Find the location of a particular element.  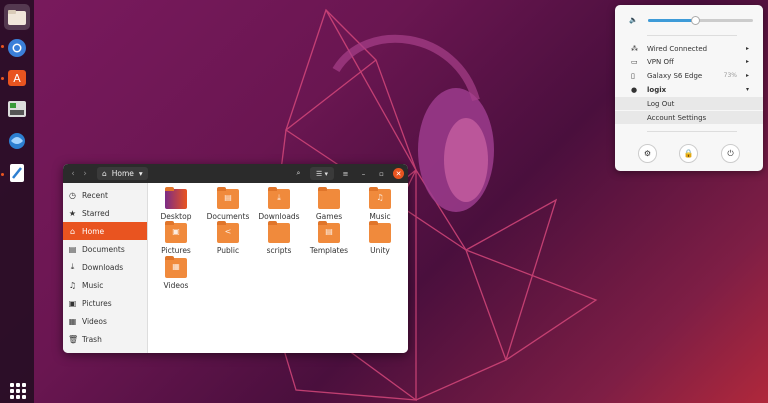

folder-label: Templates is located at coordinates (329, 250).